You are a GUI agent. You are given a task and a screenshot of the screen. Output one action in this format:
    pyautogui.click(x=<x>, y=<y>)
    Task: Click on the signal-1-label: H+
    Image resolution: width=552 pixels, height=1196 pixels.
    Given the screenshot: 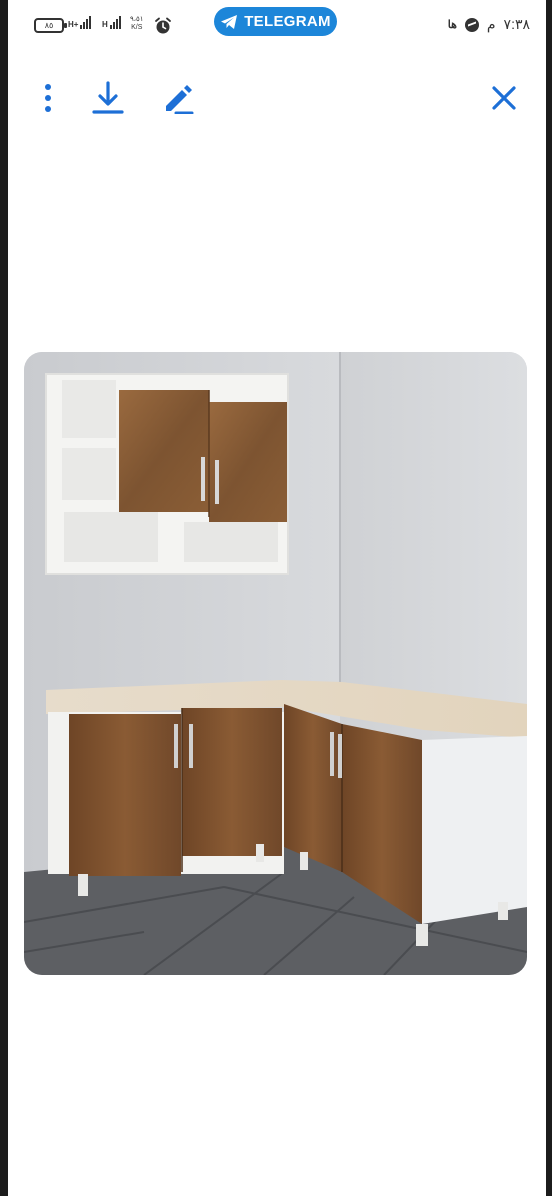 What is the action you would take?
    pyautogui.click(x=73, y=24)
    